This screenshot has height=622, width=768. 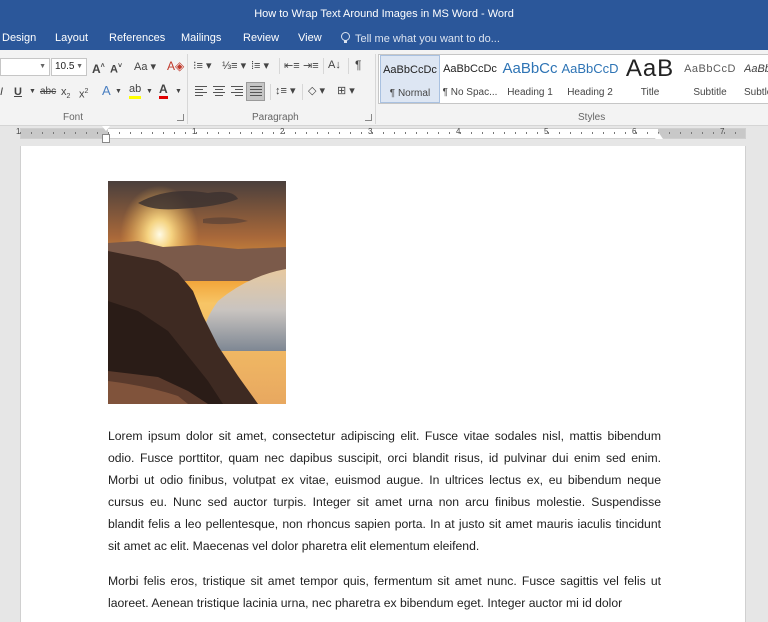 I want to click on multilevel-list-icon: ⁞≡ ▾, so click(x=260, y=66).